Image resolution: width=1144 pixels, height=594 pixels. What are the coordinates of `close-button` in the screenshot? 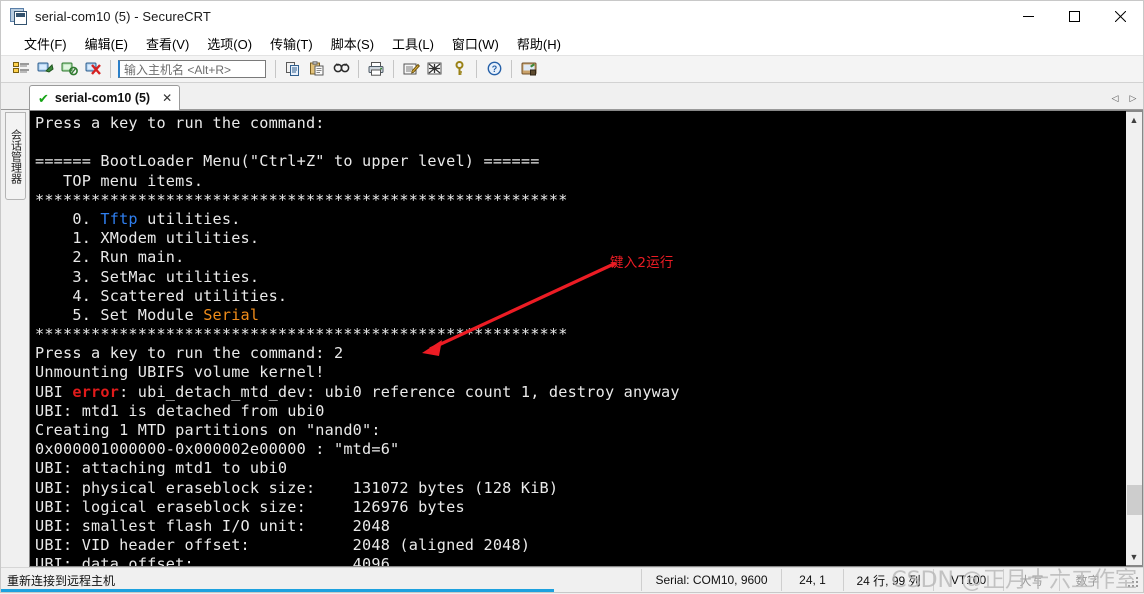 It's located at (1120, 16).